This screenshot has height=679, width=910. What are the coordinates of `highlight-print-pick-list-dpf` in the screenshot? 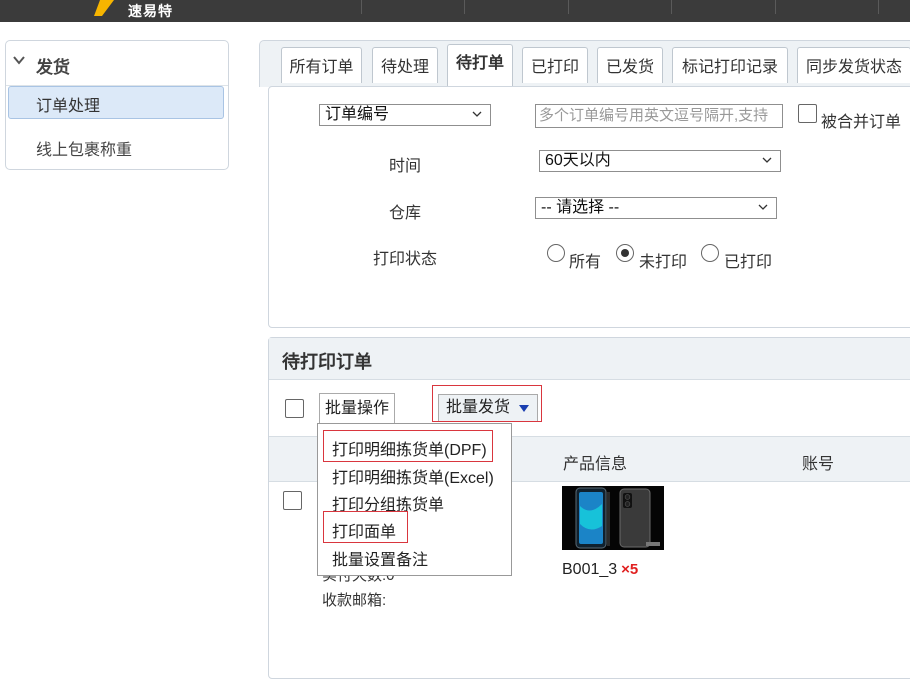 It's located at (408, 446).